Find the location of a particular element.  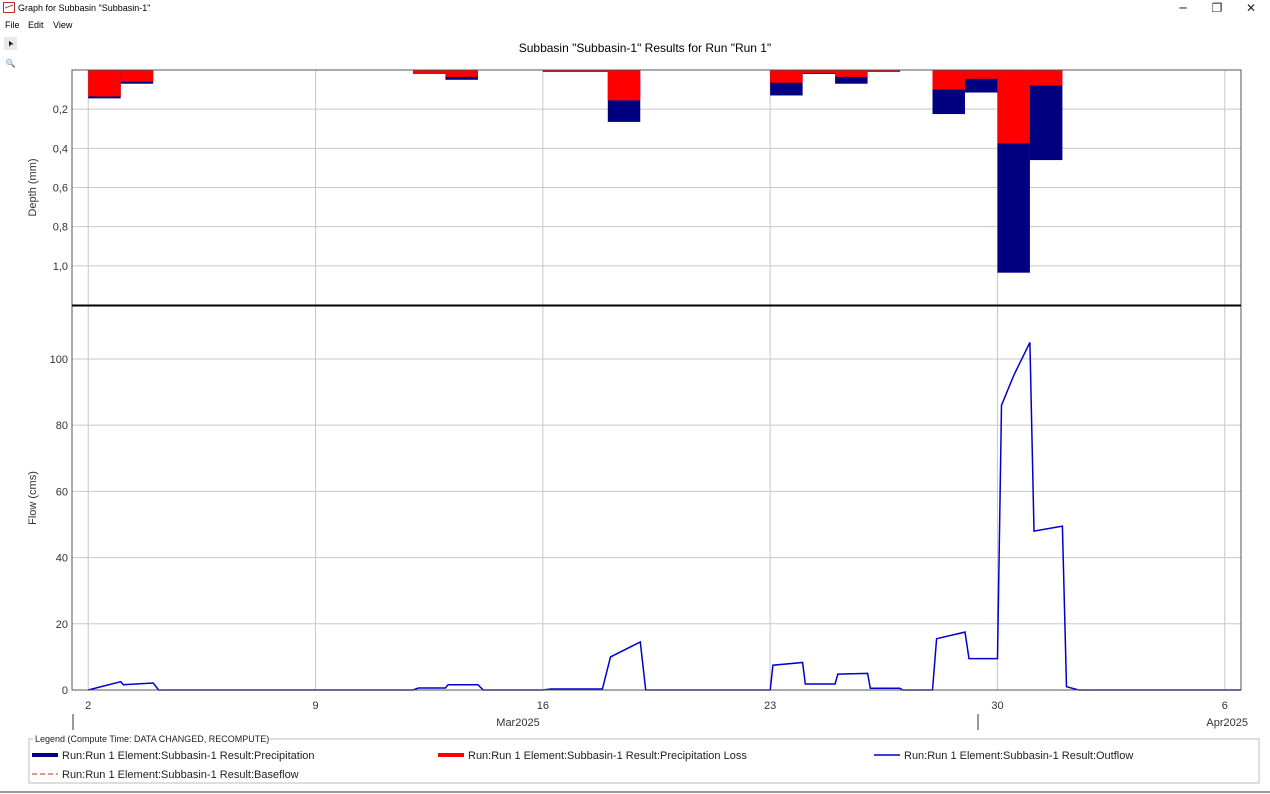

flow-tick-label: 100 is located at coordinates (59, 360).